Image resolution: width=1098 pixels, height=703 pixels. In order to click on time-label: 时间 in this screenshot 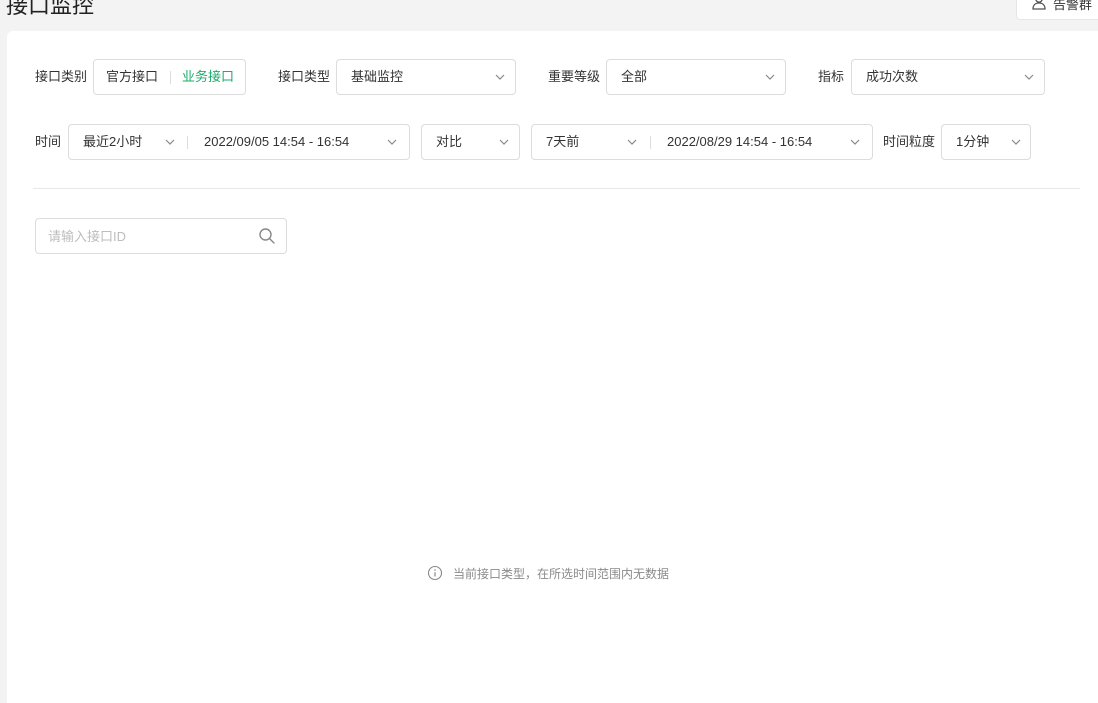, I will do `click(48, 141)`.